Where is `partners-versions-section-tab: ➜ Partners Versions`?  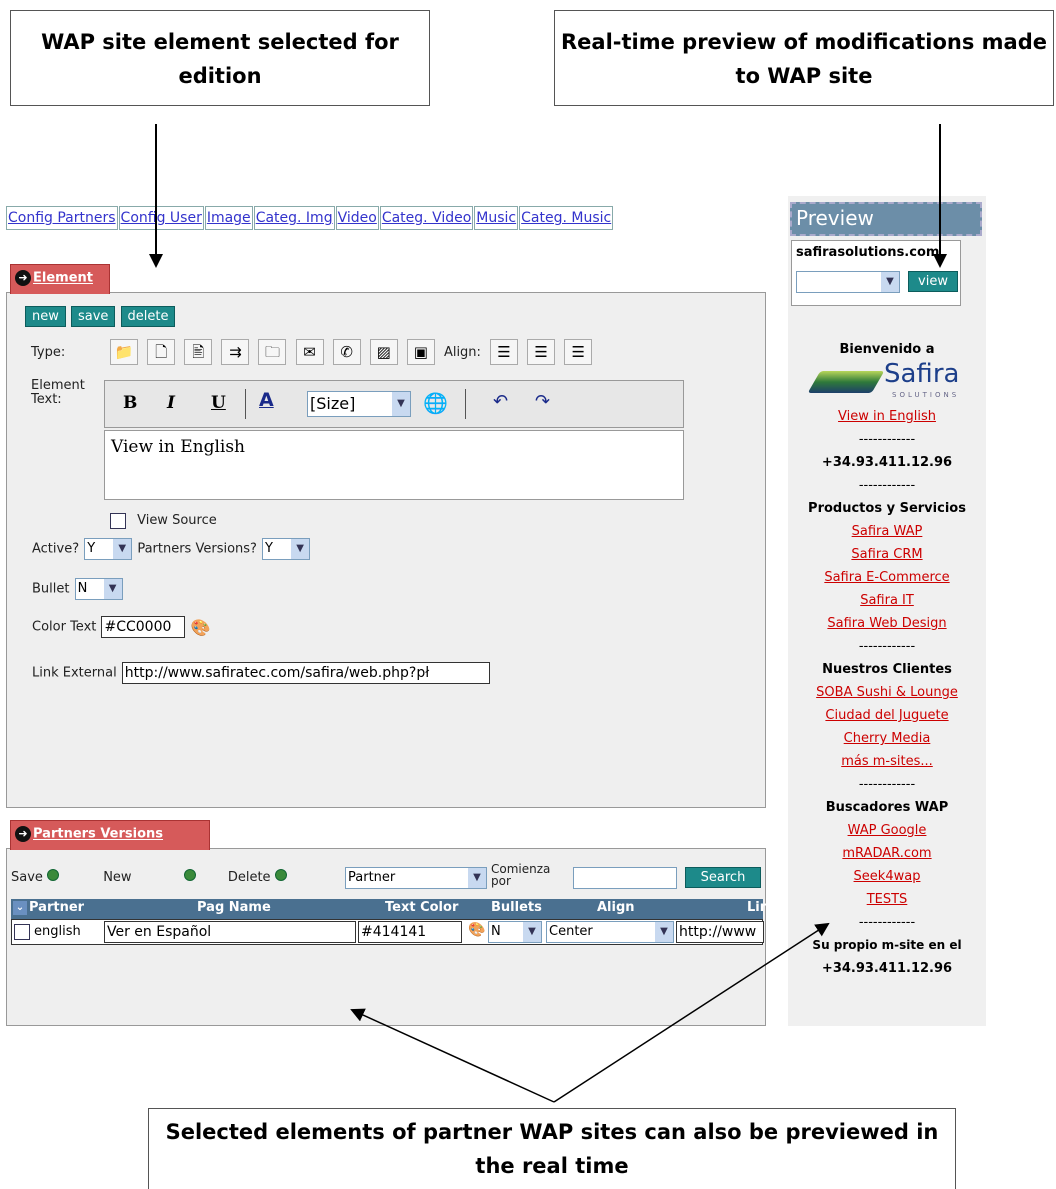 partners-versions-section-tab: ➜ Partners Versions is located at coordinates (110, 835).